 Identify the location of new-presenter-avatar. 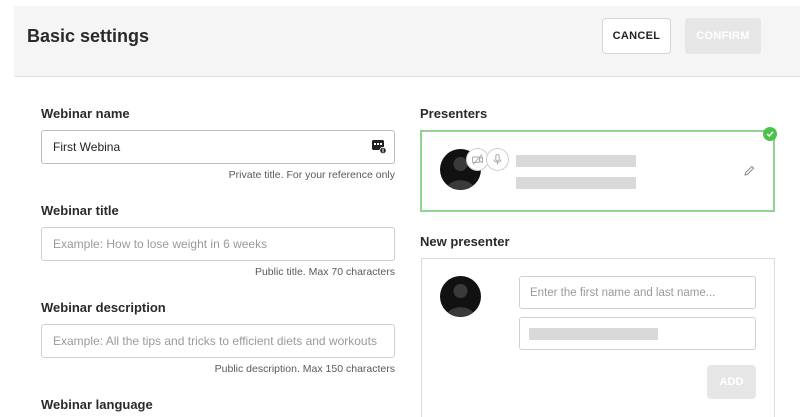
(460, 296).